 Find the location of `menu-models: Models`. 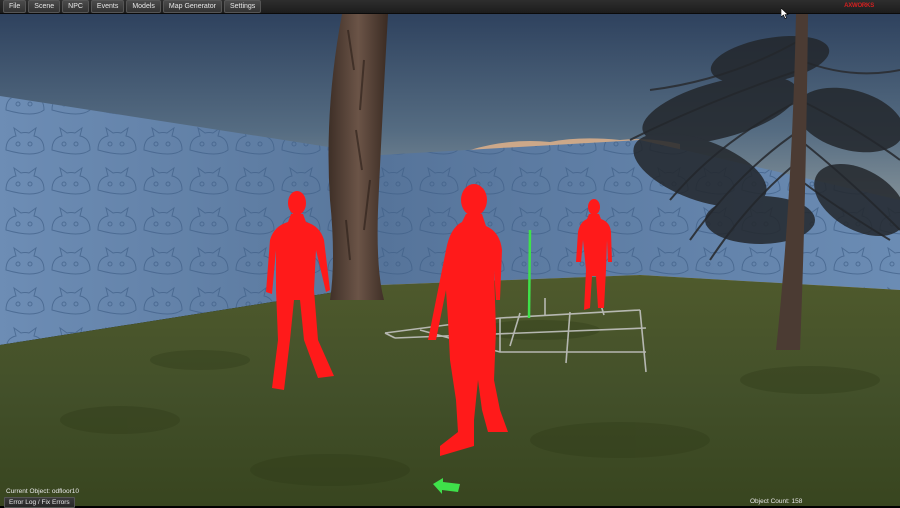

menu-models: Models is located at coordinates (143, 6).